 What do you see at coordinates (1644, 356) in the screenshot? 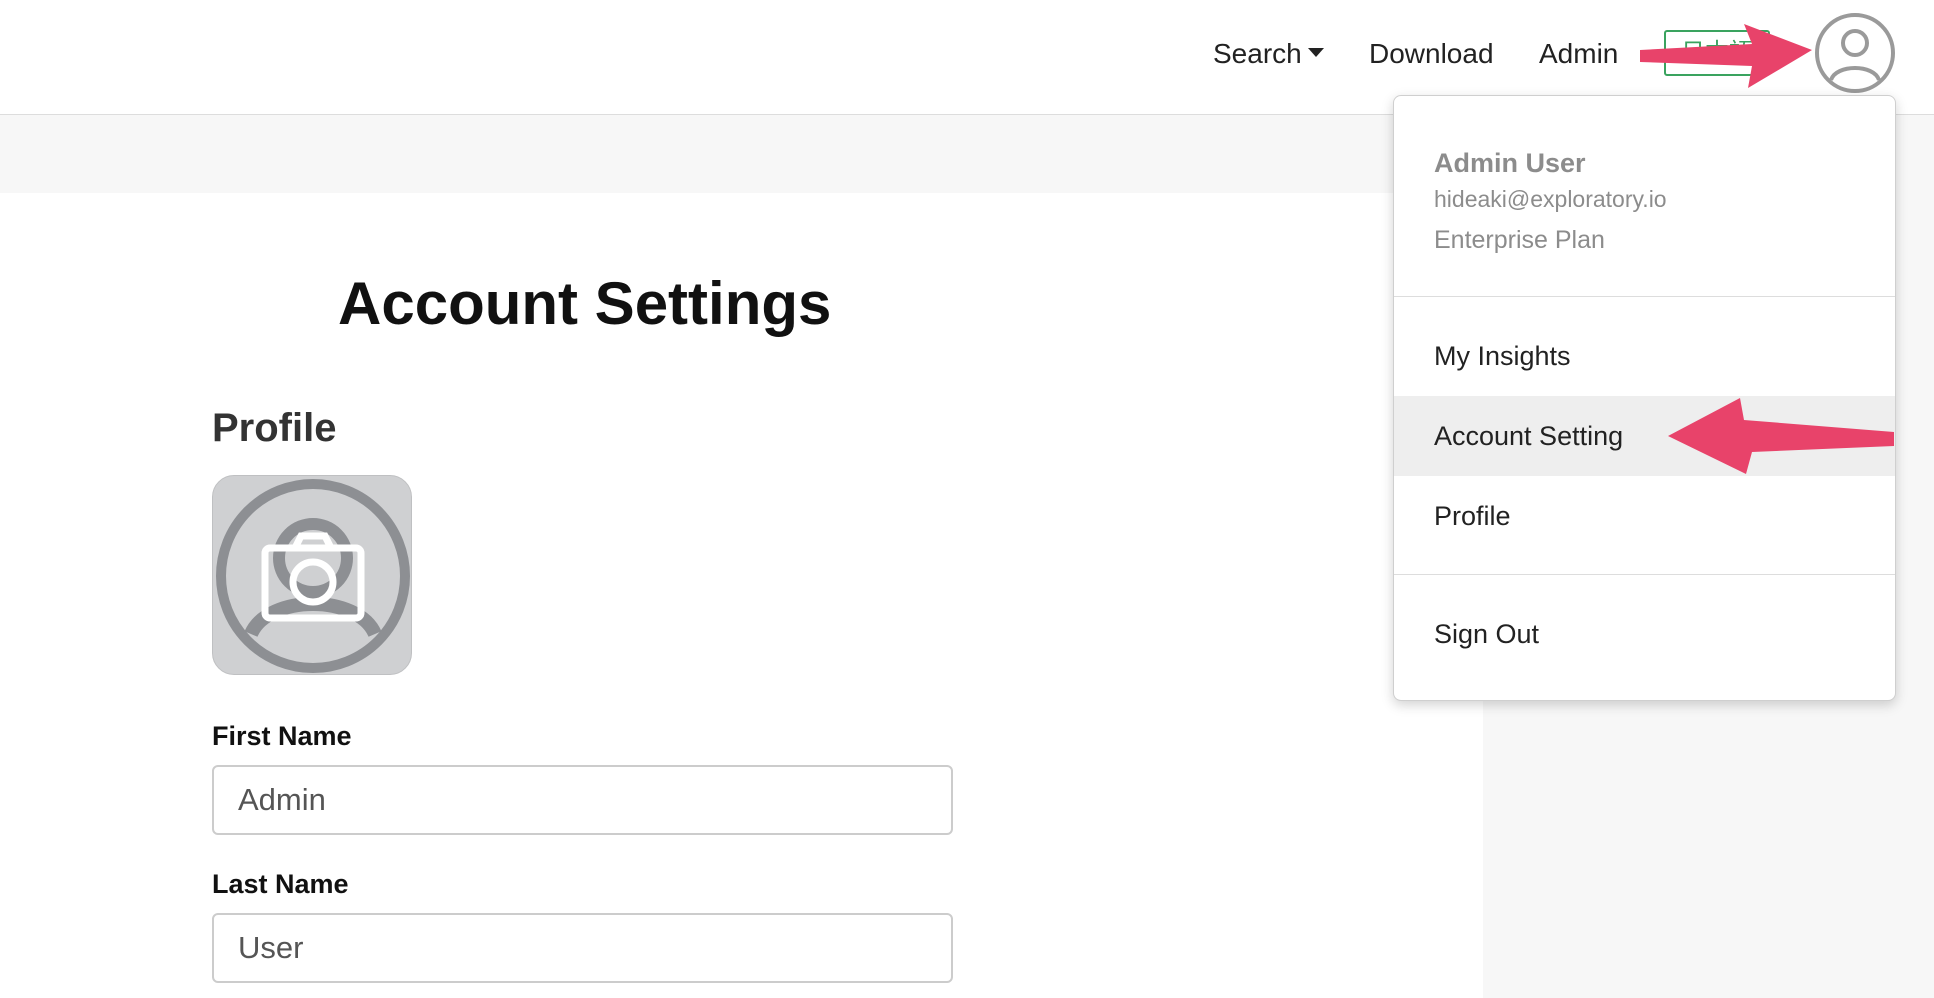
I see `menu-item-my-insights: My Insights` at bounding box center [1644, 356].